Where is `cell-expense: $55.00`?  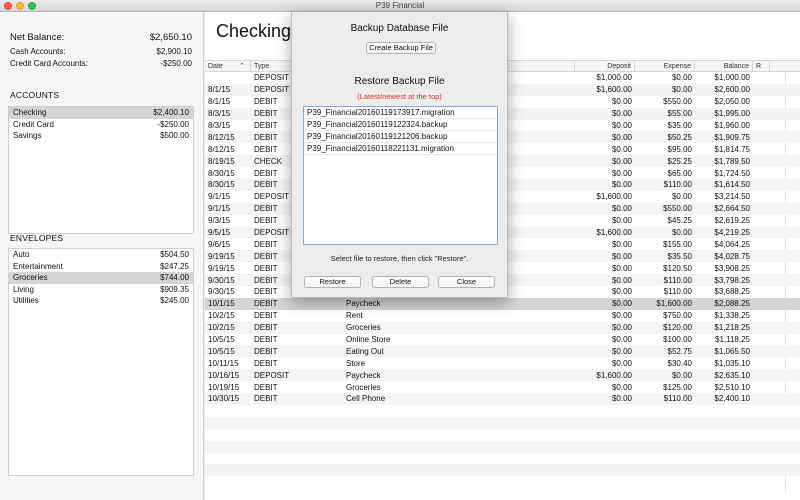
cell-expense: $55.00 is located at coordinates (679, 114).